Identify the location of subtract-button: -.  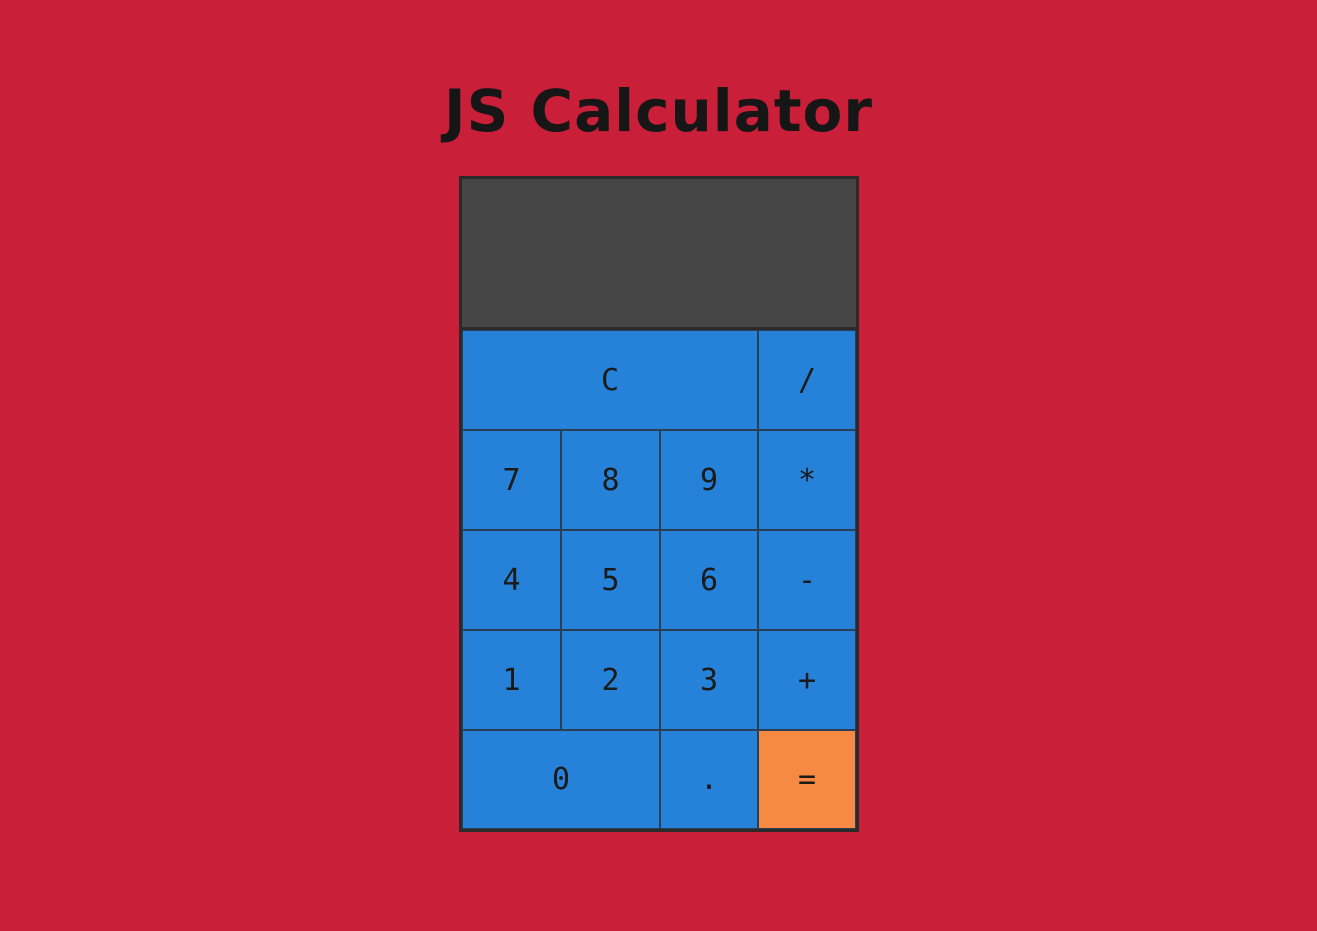
(807, 580).